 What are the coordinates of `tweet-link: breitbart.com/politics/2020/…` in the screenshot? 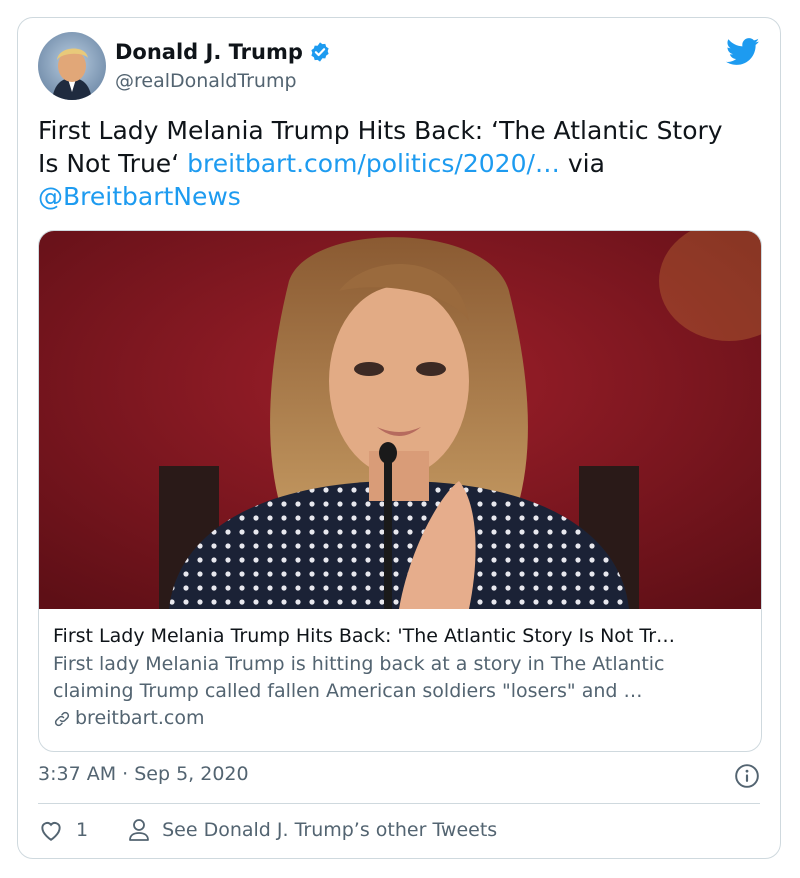 It's located at (373, 163).